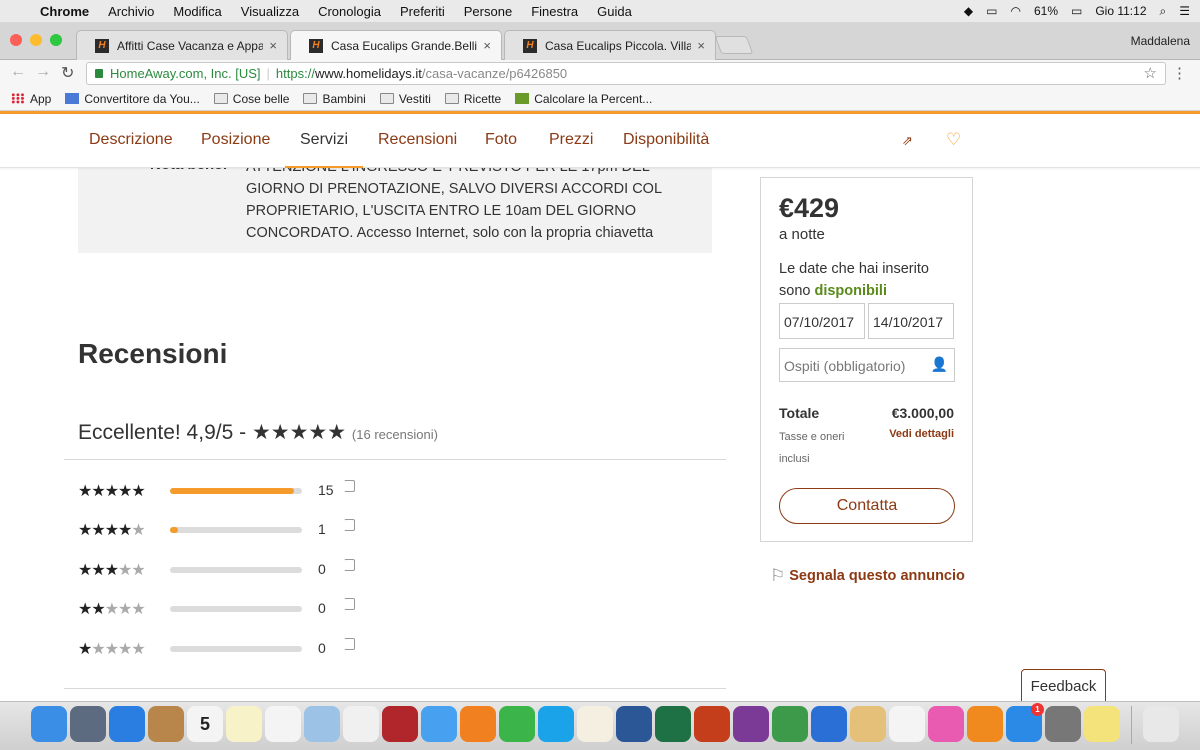 Image resolution: width=1200 pixels, height=750 pixels. What do you see at coordinates (190, 45) in the screenshot?
I see `tab-title: Affitti Case Vacanza e Apparta` at bounding box center [190, 45].